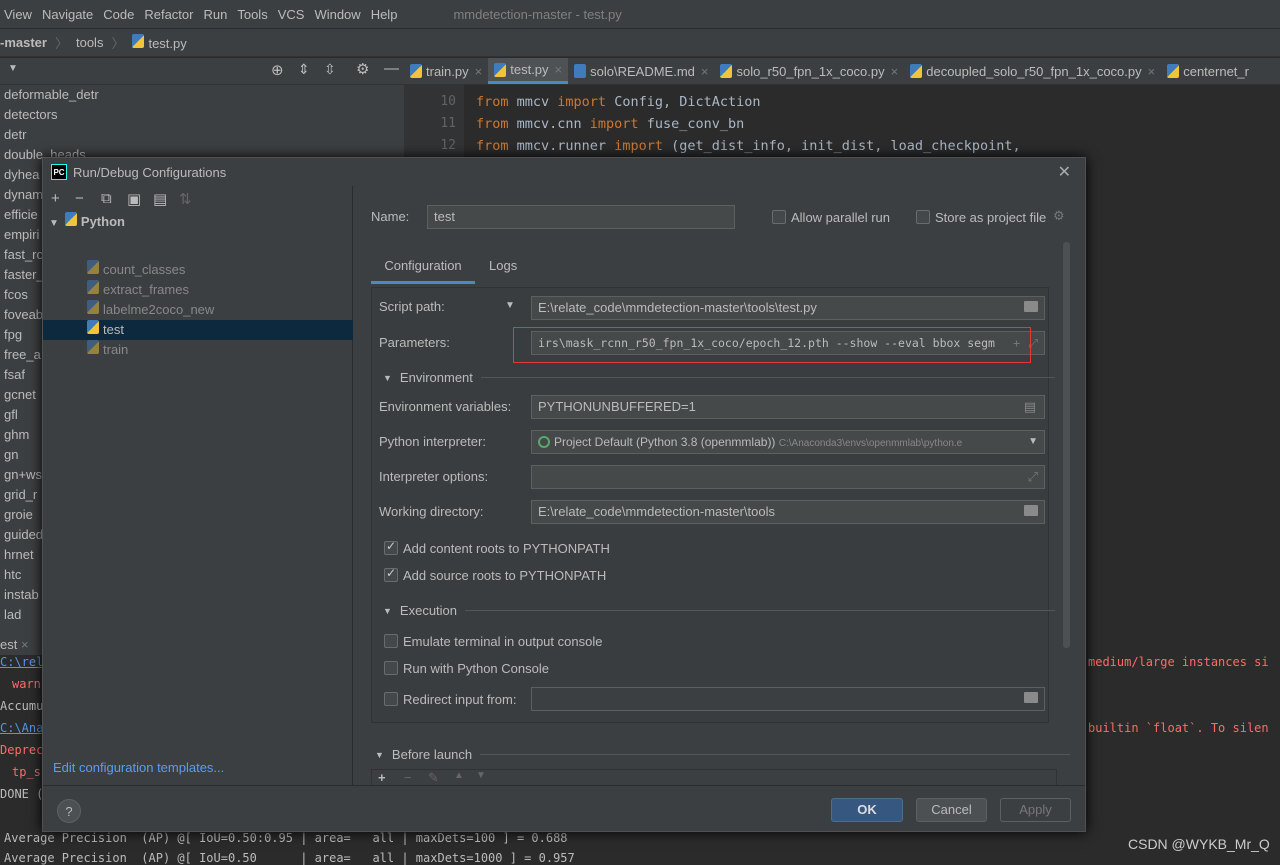 This screenshot has width=1280, height=865. I want to click on config-item-count_classes: count_classes, so click(136, 270).